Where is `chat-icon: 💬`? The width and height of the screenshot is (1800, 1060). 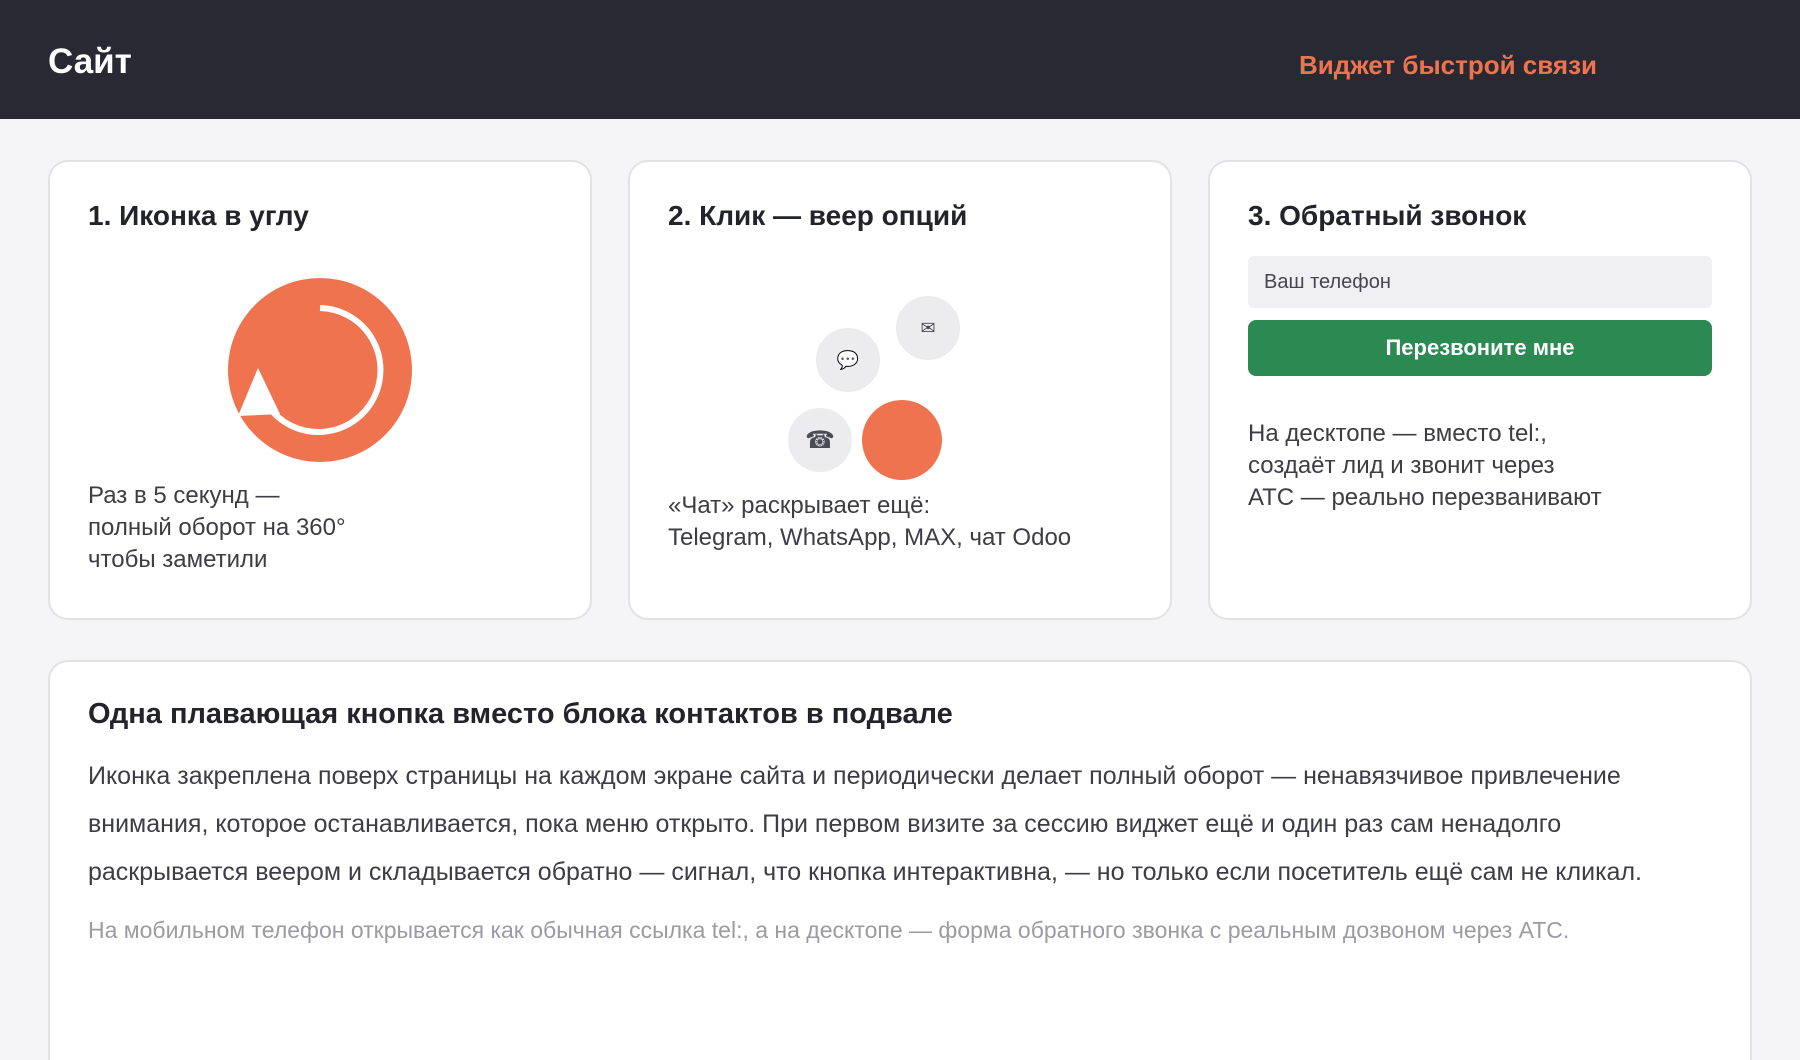 chat-icon: 💬 is located at coordinates (848, 360).